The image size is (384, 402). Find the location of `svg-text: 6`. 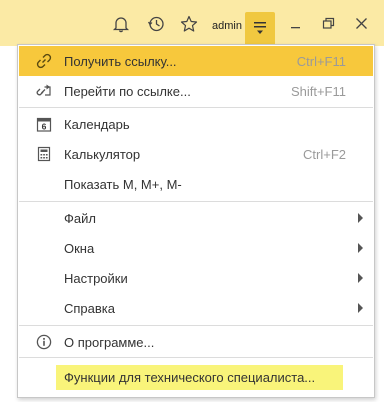

svg-text: 6 is located at coordinates (44, 126).